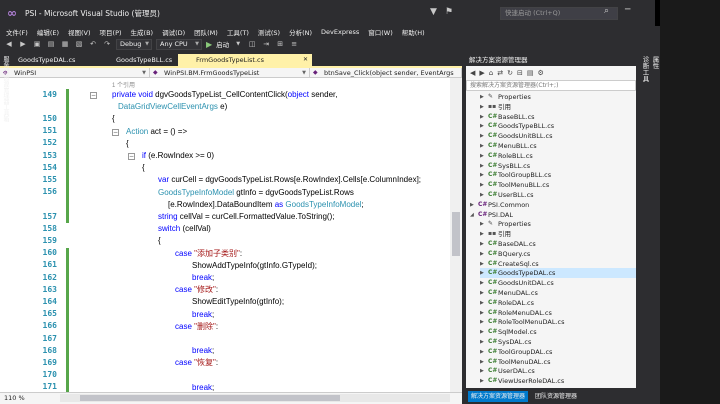 The height and width of the screenshot is (404, 720). Describe the element at coordinates (238, 44) in the screenshot. I see `dropdown-icon: ▼` at that location.